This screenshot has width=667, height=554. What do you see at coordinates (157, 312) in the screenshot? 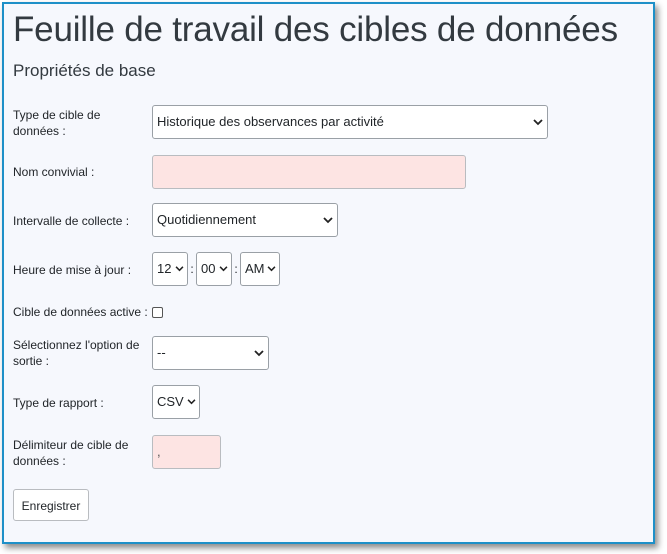
I see `active-checkbox` at bounding box center [157, 312].